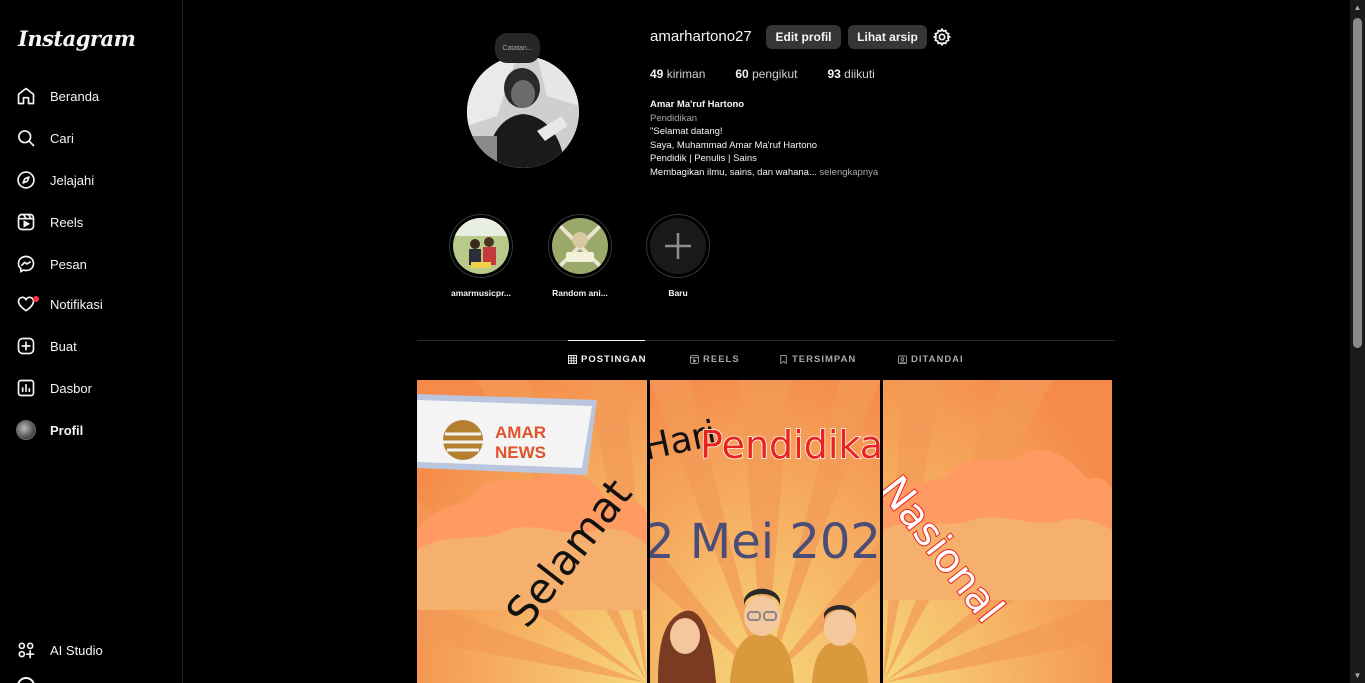 The image size is (1365, 683). Describe the element at coordinates (45, 138) in the screenshot. I see `sidebar-item-cari: Cari` at that location.